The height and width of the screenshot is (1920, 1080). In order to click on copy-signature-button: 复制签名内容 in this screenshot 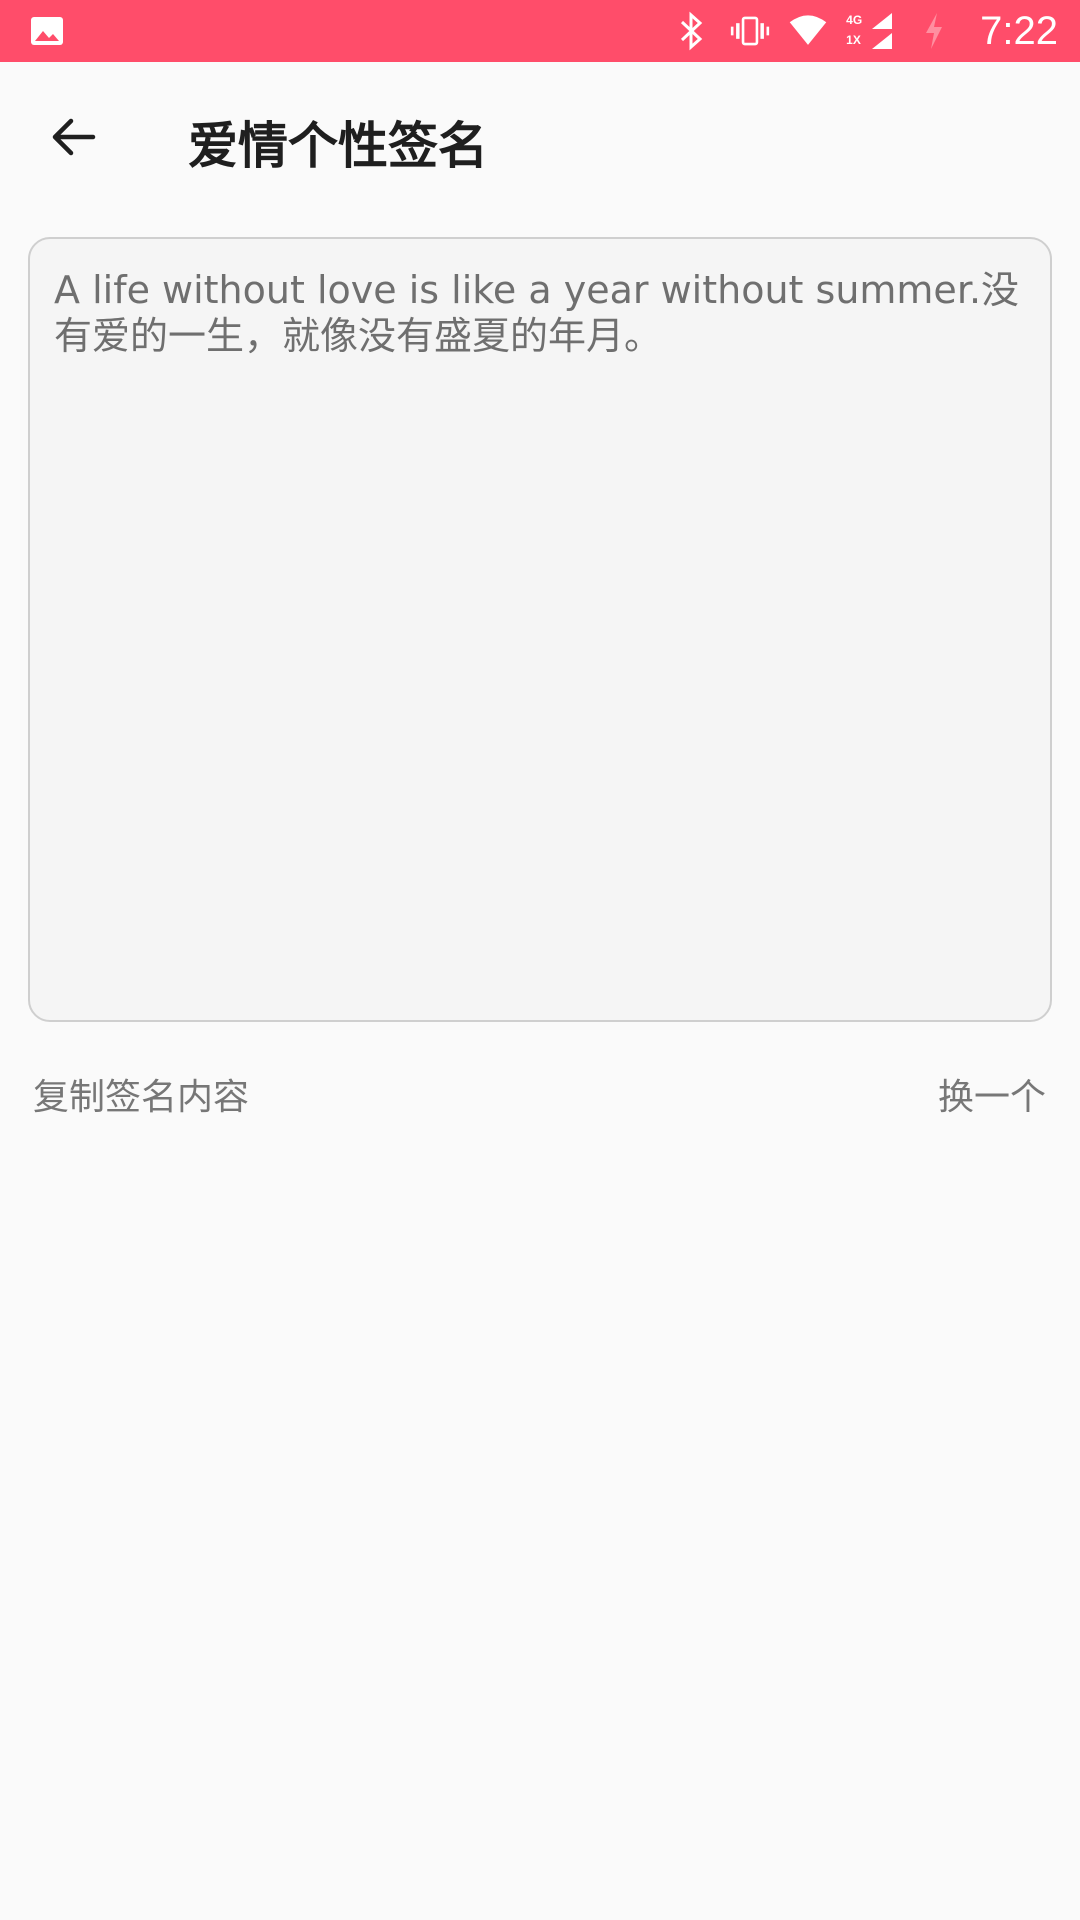, I will do `click(141, 1094)`.